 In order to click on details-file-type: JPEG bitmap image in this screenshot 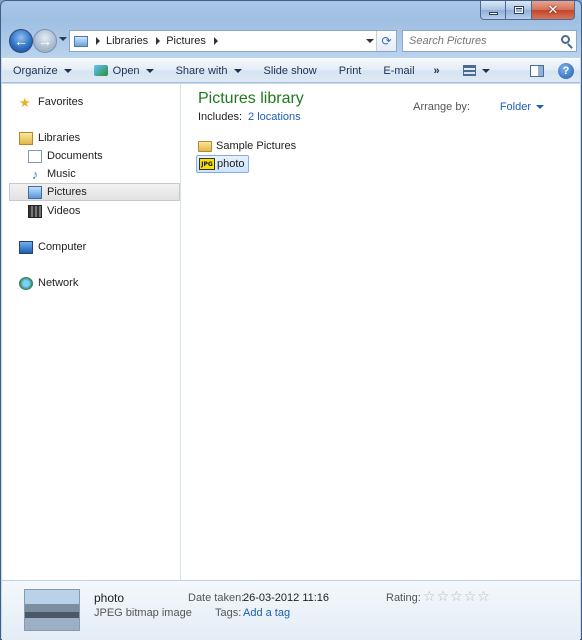, I will do `click(143, 613)`.